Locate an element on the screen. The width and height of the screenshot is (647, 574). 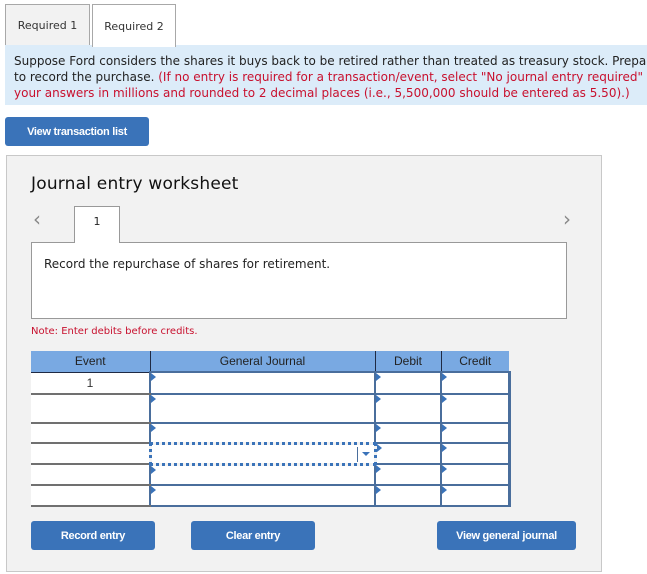
account-select-focused is located at coordinates (262, 453).